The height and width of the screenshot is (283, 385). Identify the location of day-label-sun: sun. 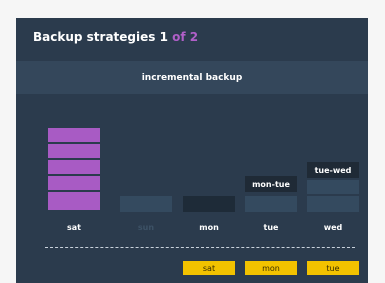
(146, 227).